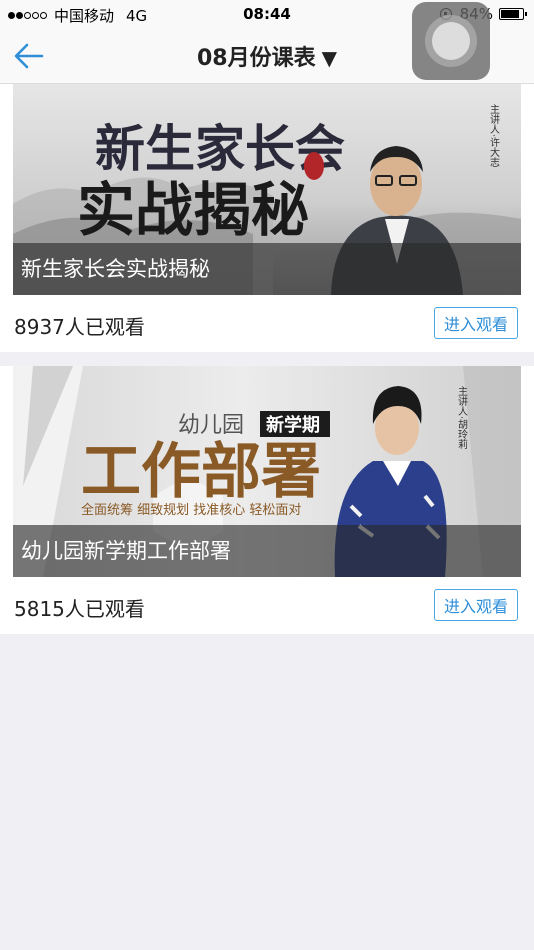 This screenshot has height=950, width=534. What do you see at coordinates (462, 417) in the screenshot?
I see `speaker-tag: 主讲人·胡玲莉` at bounding box center [462, 417].